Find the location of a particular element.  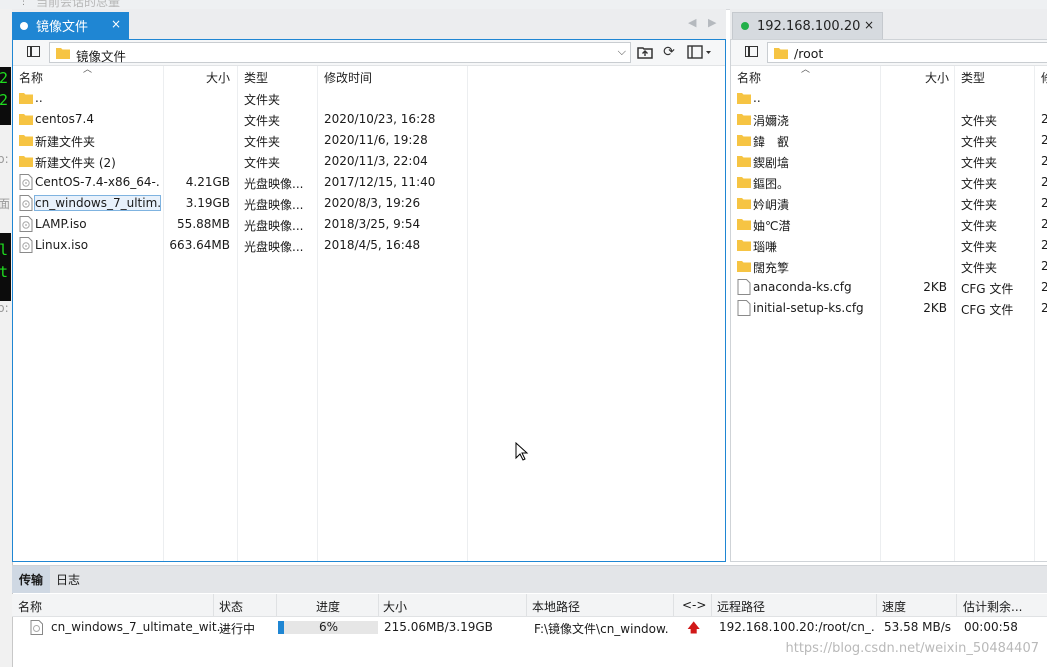

tab-log: 日志 is located at coordinates (68, 579).